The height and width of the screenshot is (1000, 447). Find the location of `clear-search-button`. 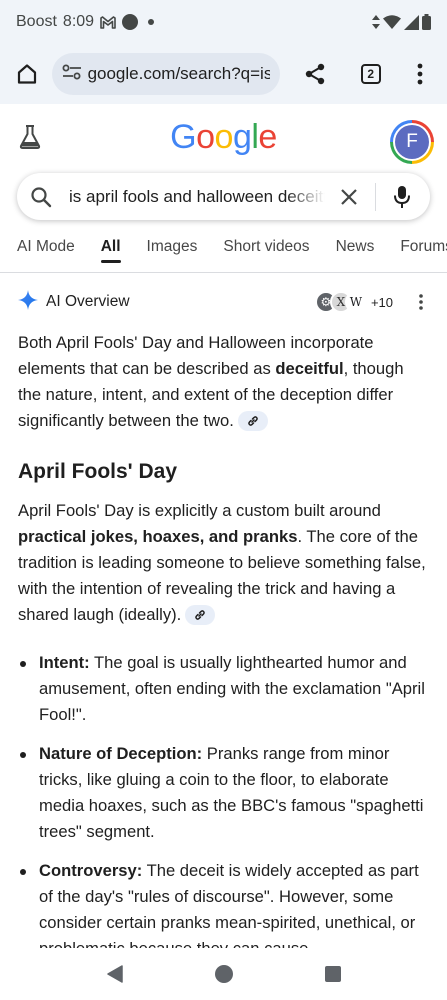

clear-search-button is located at coordinates (349, 197).